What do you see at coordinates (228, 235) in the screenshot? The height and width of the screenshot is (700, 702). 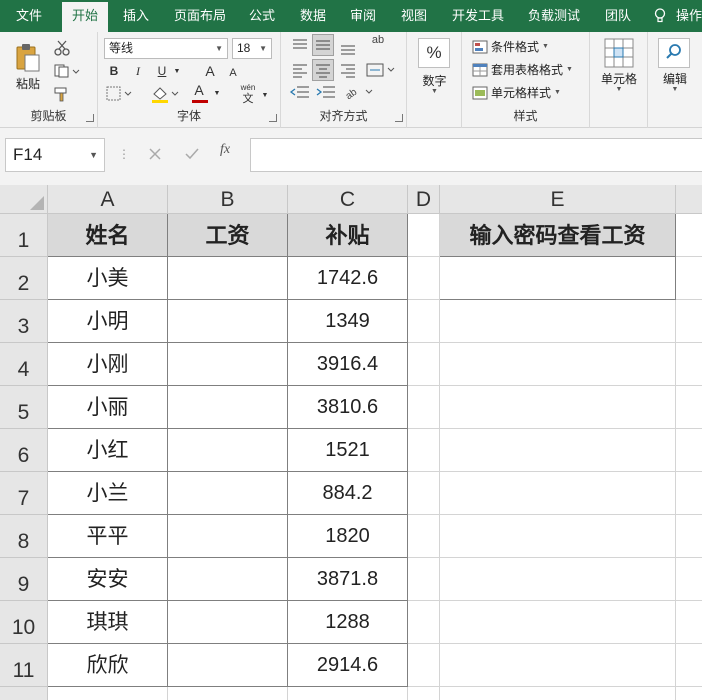 I see `table-header-cell: 工资` at bounding box center [228, 235].